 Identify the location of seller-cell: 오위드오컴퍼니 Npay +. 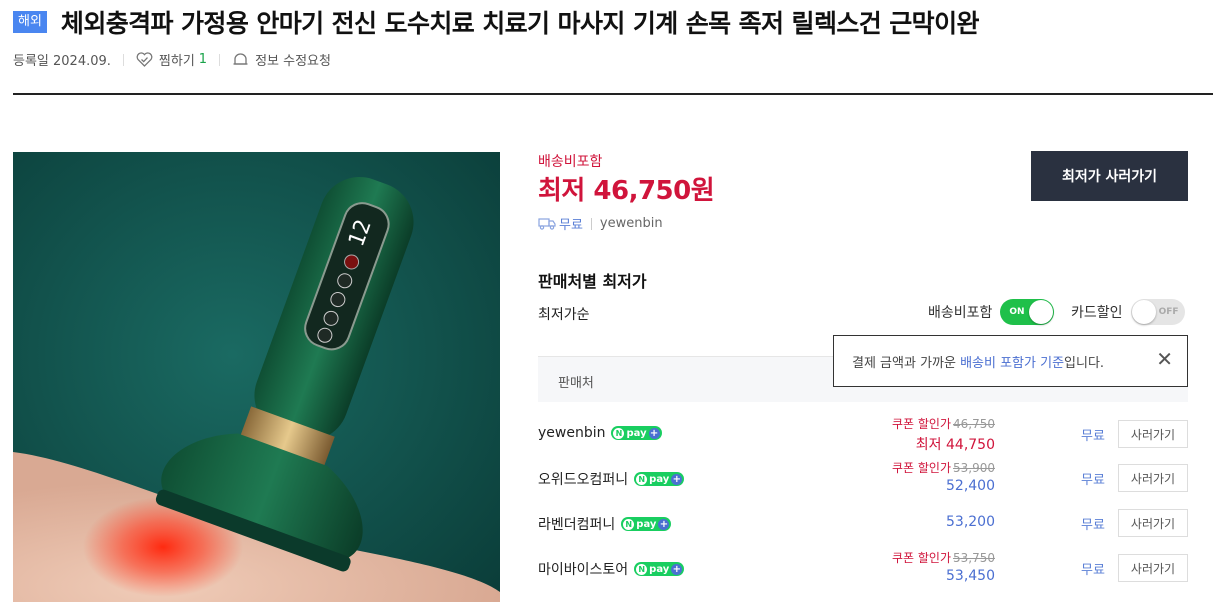
(611, 479).